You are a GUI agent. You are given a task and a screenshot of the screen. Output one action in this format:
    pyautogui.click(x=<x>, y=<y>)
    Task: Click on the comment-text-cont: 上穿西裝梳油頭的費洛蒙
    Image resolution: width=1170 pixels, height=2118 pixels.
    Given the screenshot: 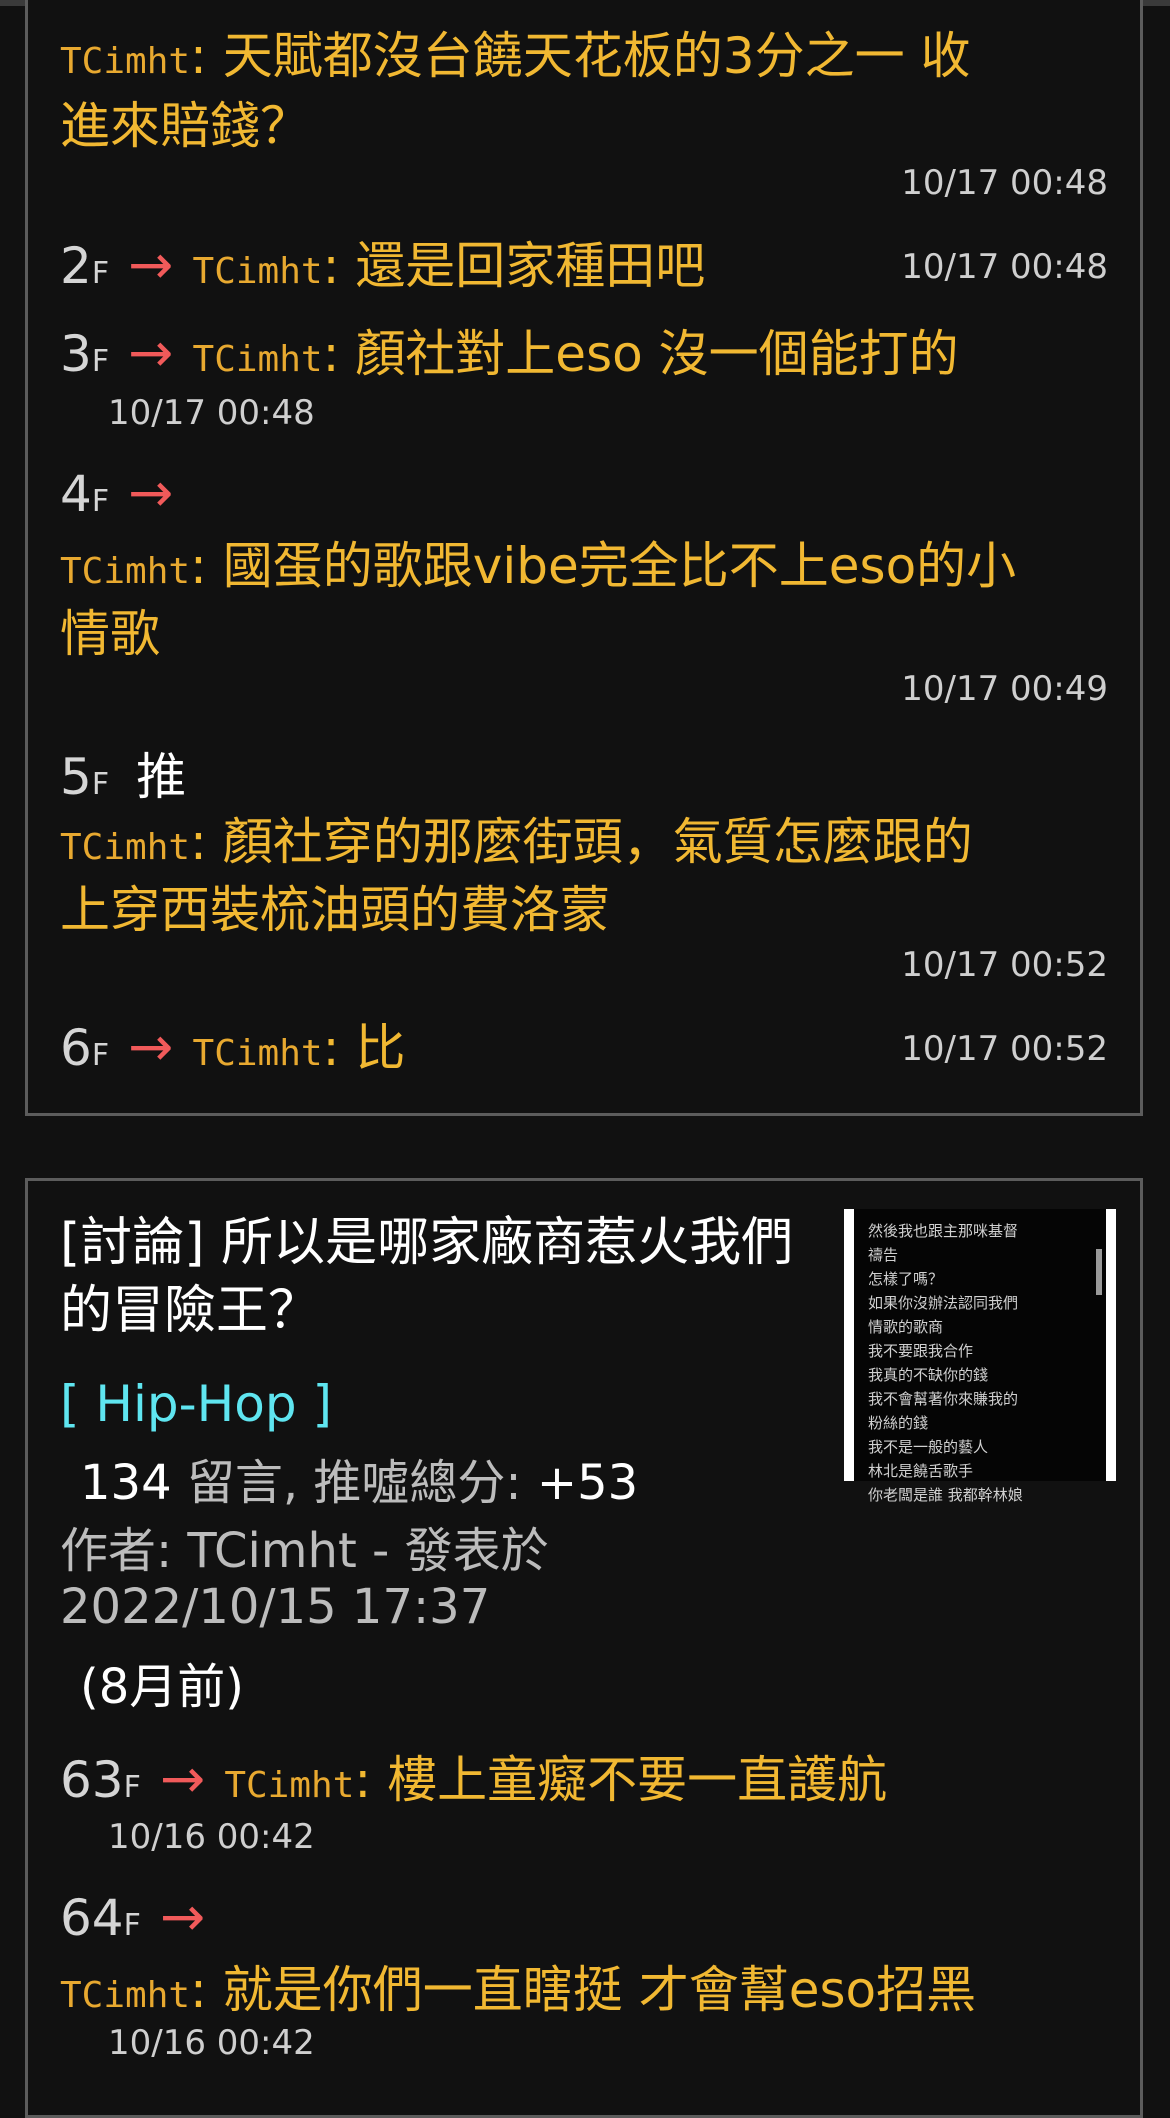 What is the action you would take?
    pyautogui.click(x=335, y=910)
    